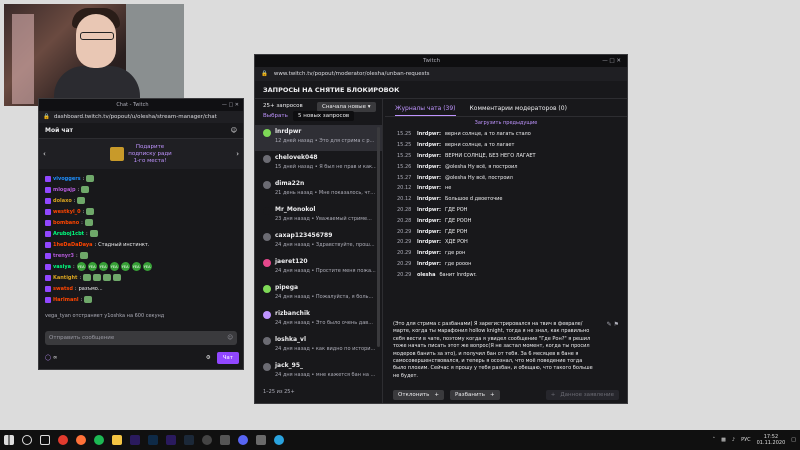  I want to click on scrollbar, so click(378, 237).